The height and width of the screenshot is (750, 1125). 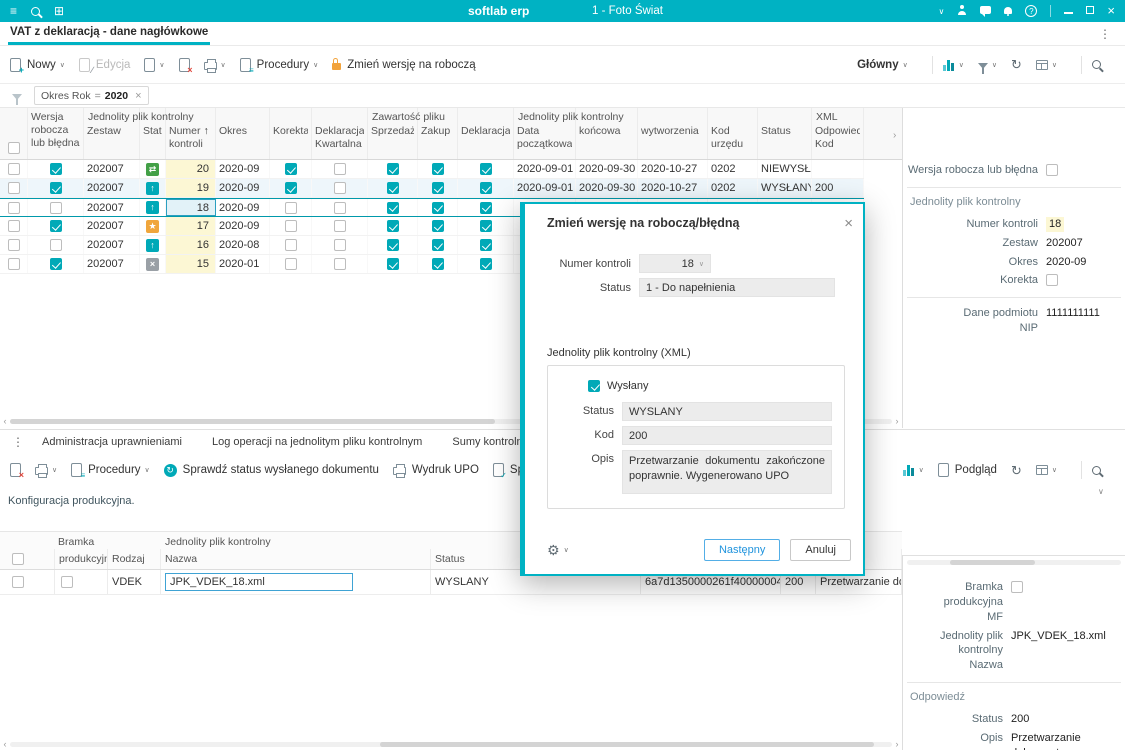 What do you see at coordinates (91, 95) in the screenshot?
I see `filter-chip: Okres Rok = 2020 ×` at bounding box center [91, 95].